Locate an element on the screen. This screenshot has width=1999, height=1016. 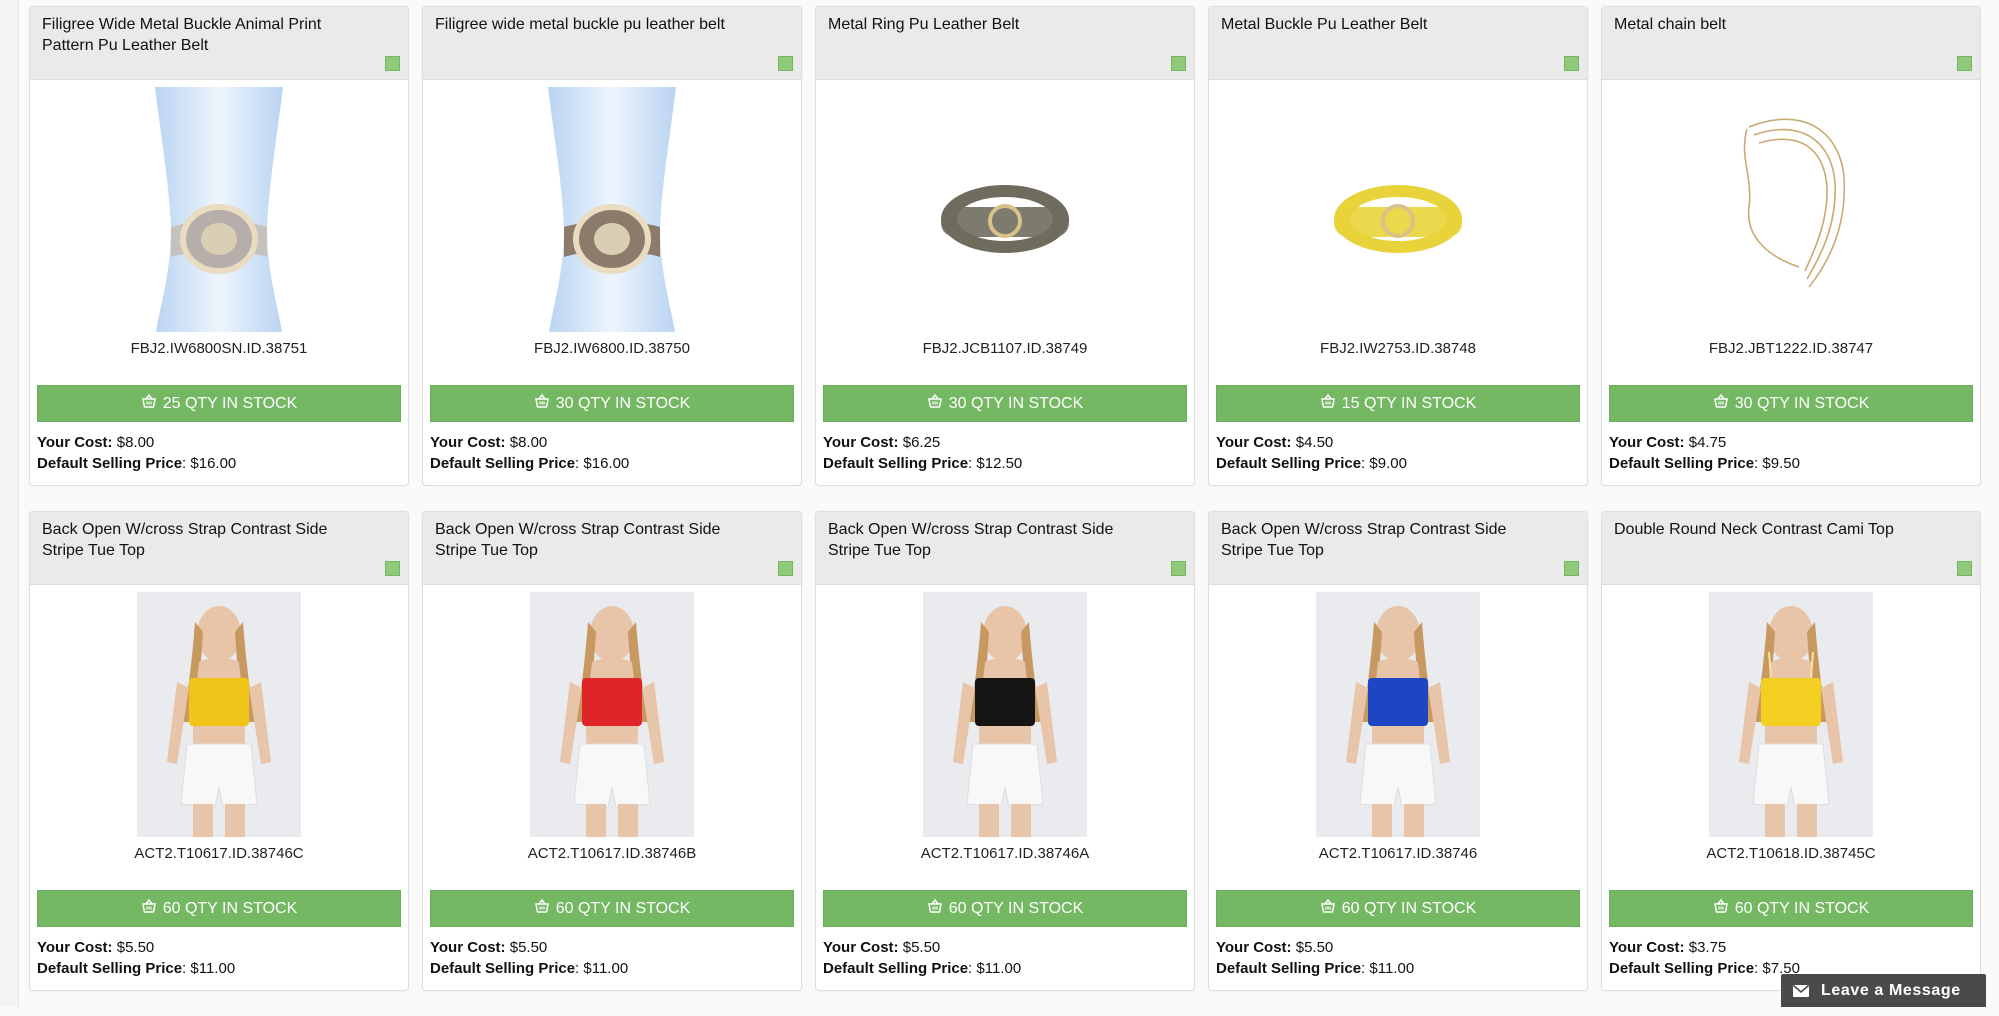
stock-button: 25 QTY IN STOCK is located at coordinates (219, 403).